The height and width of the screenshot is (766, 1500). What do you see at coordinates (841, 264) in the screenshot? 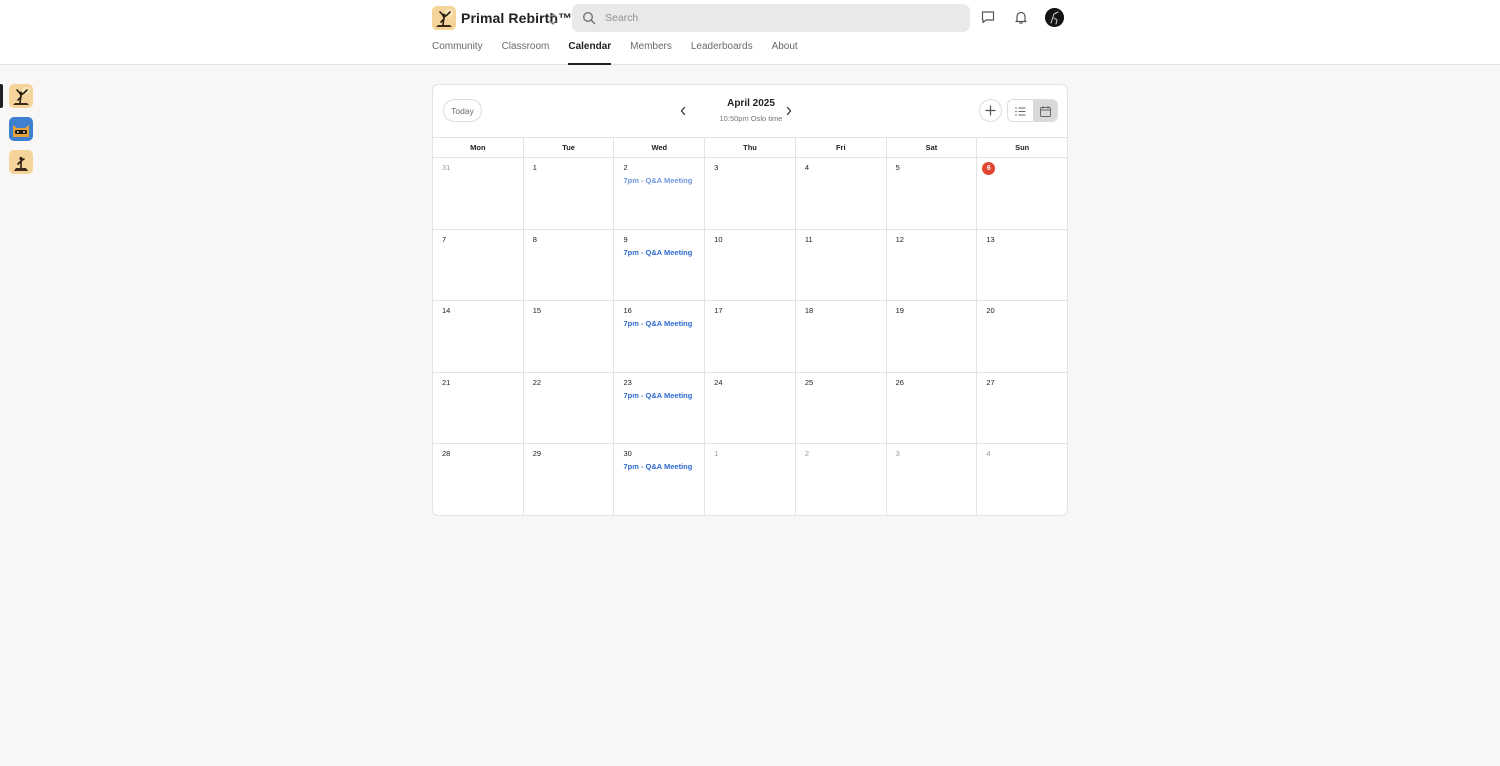
I see `day-cell: 11` at bounding box center [841, 264].